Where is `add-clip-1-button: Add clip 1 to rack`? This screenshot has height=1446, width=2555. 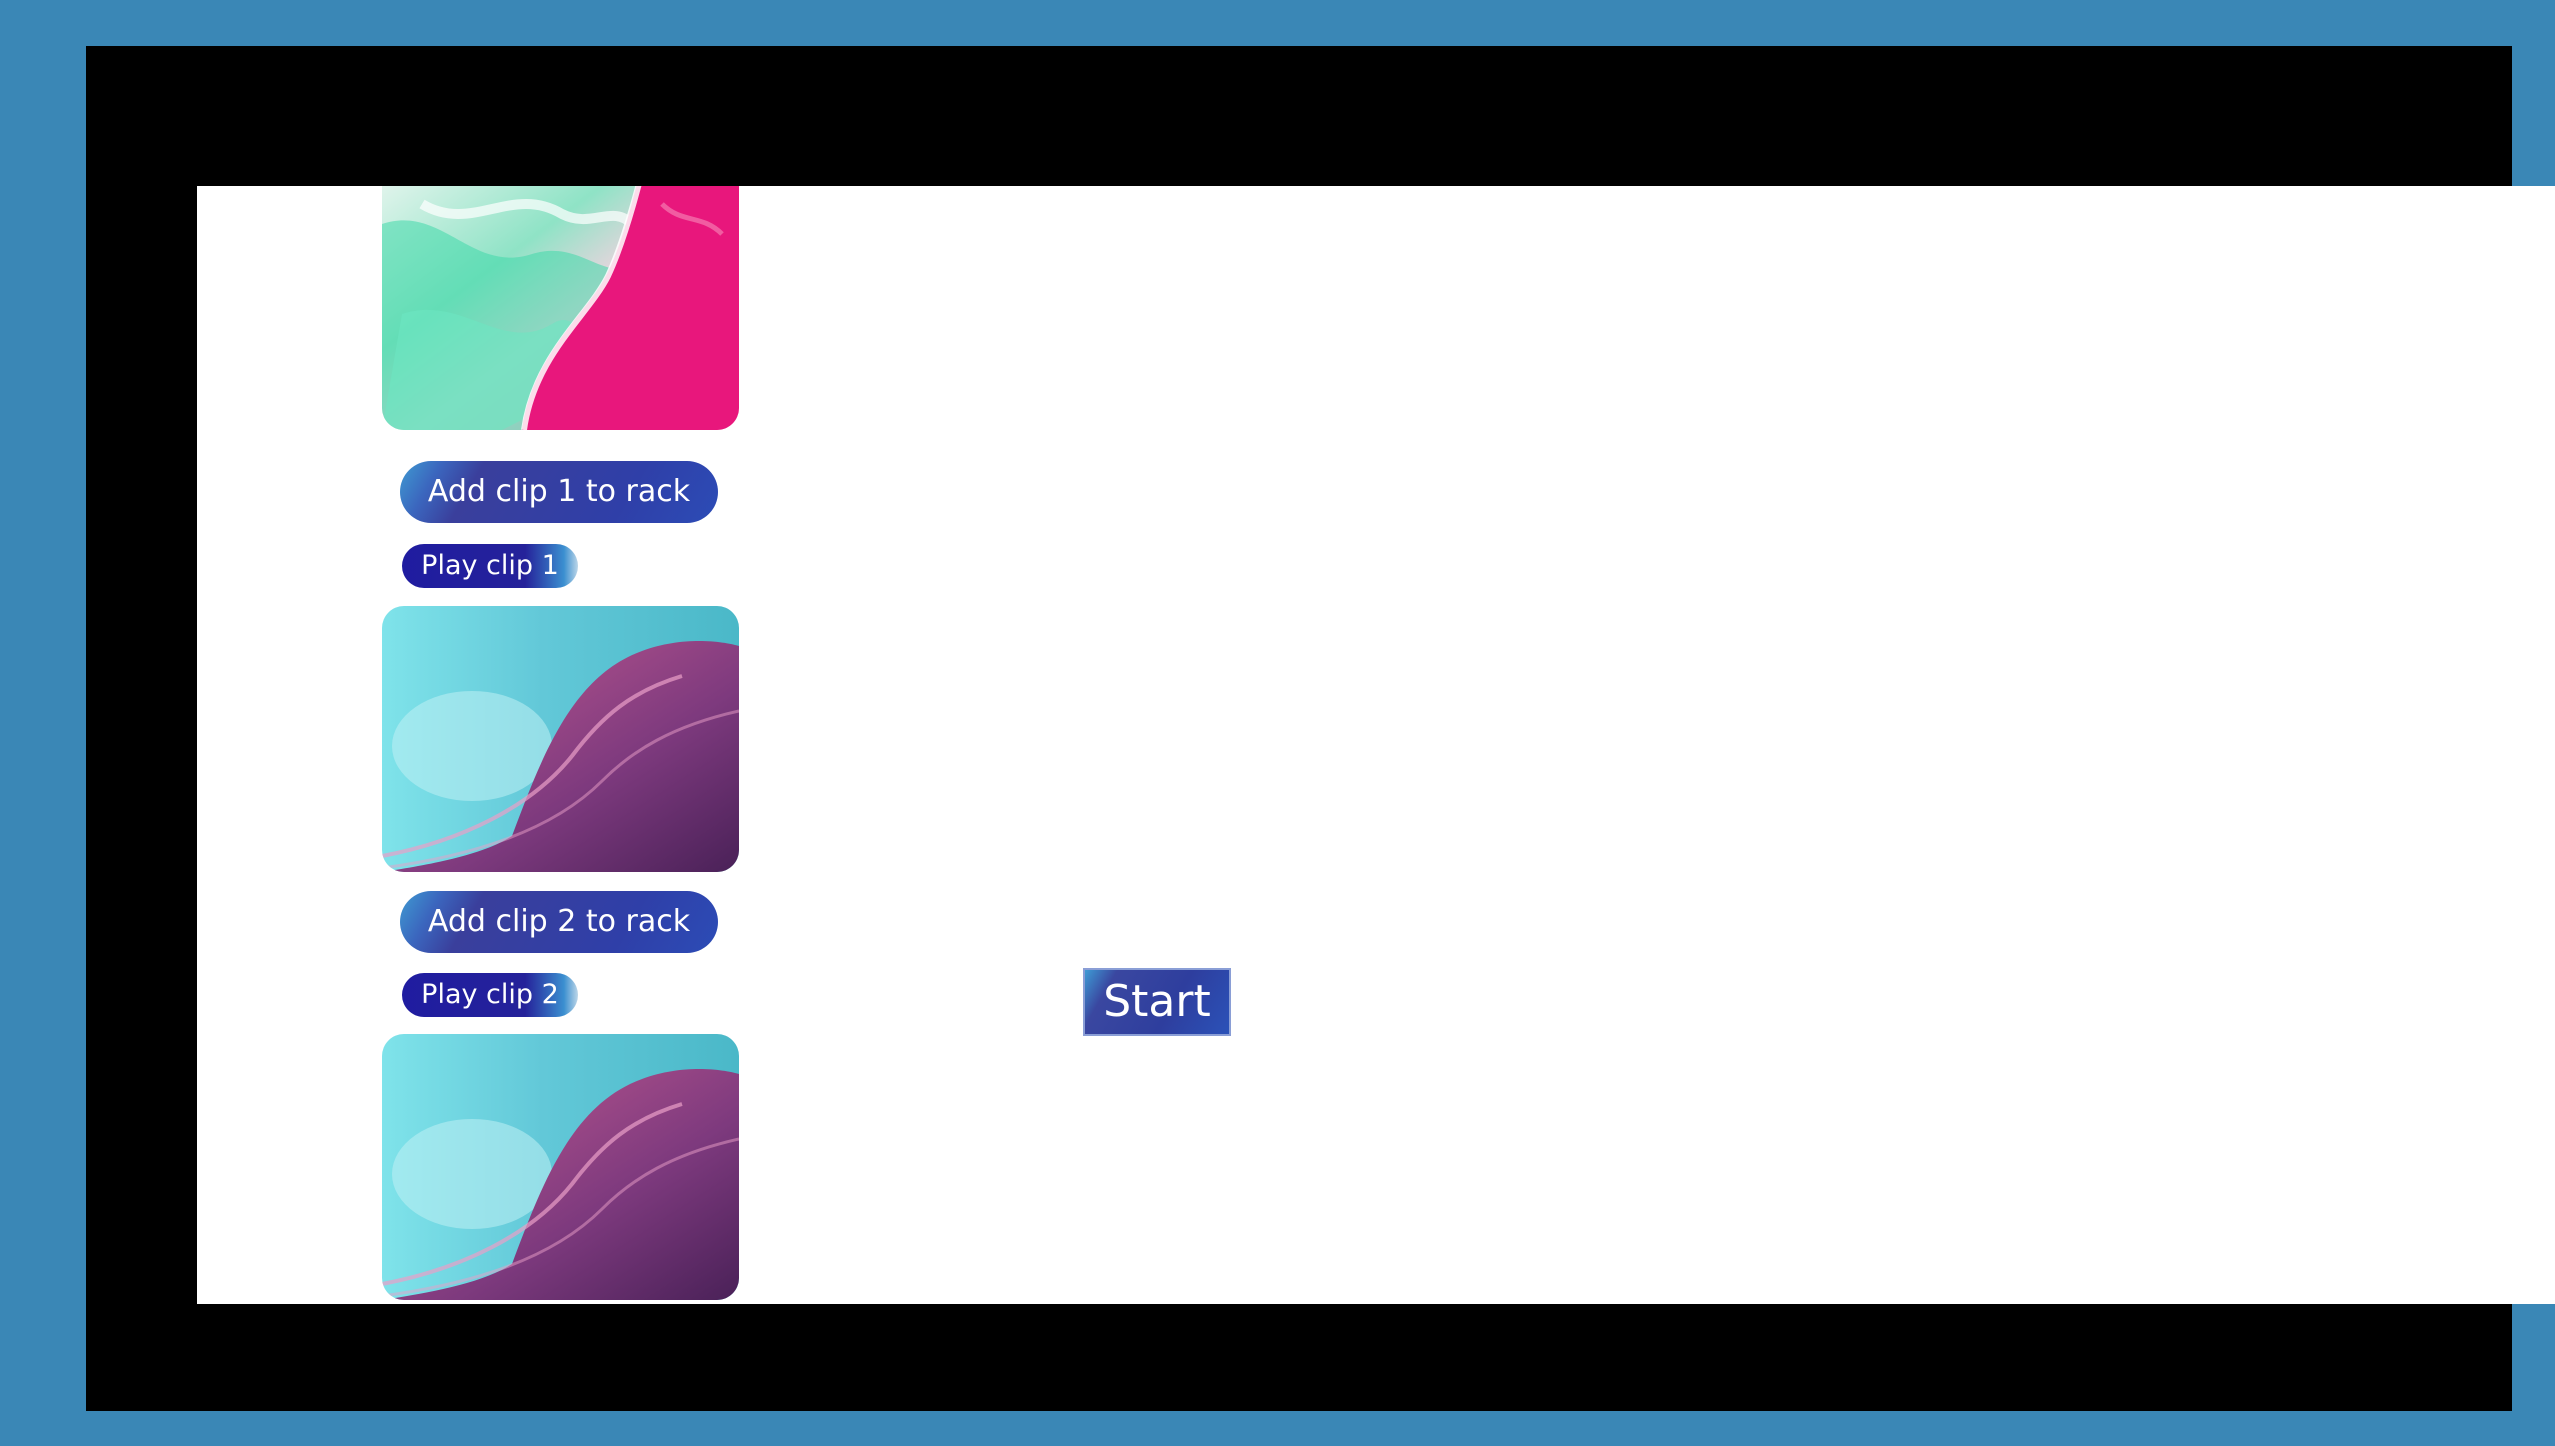 add-clip-1-button: Add clip 1 to rack is located at coordinates (559, 492).